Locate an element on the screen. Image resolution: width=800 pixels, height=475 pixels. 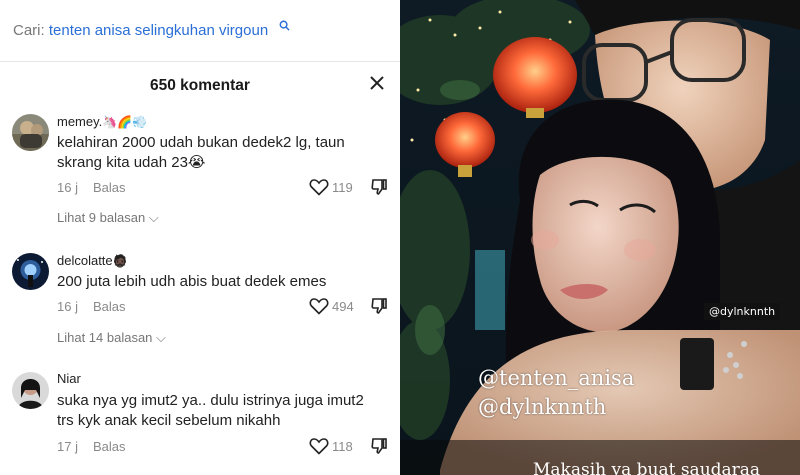
search-input: Cari: tenten anisa selingkuhan virgoun is located at coordinates (140, 30).